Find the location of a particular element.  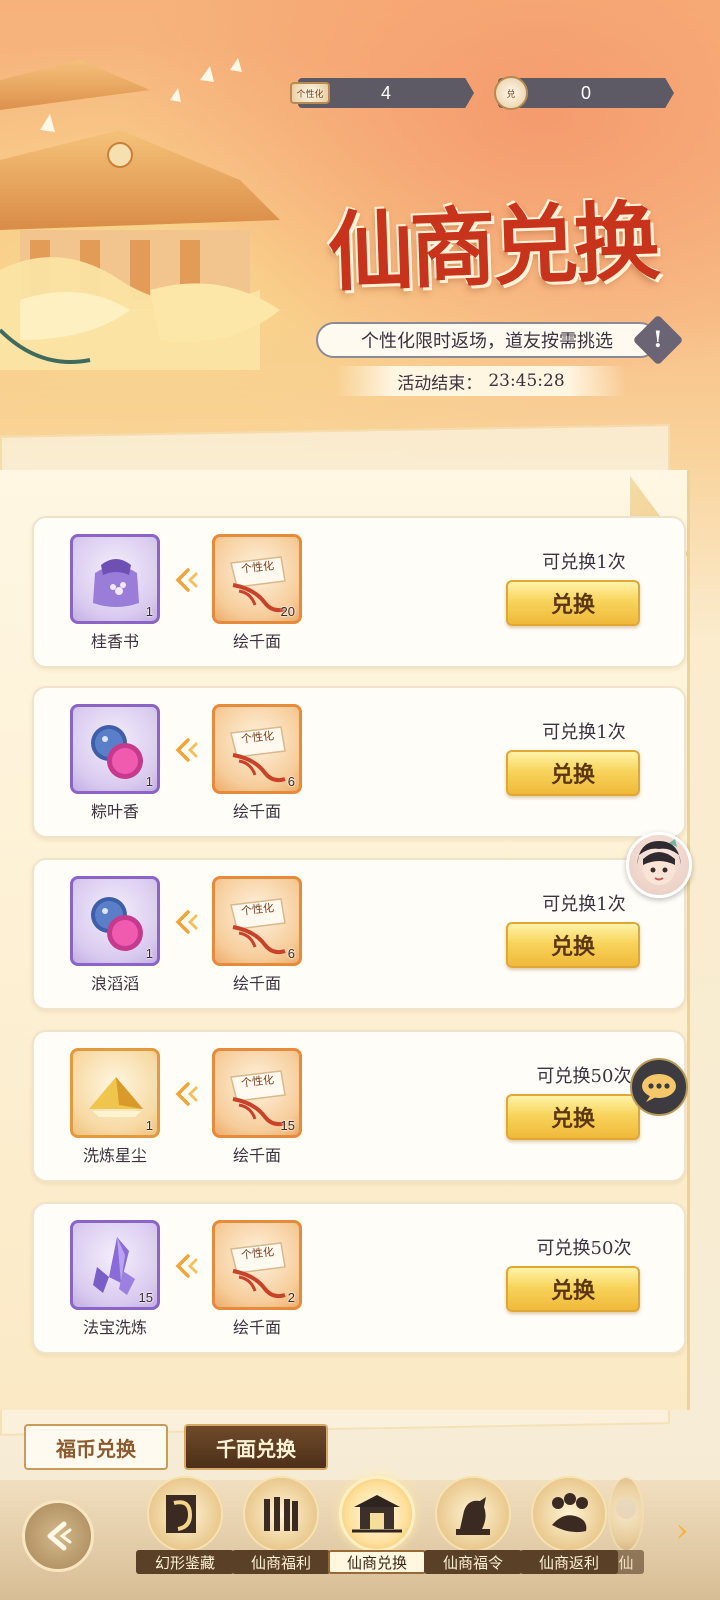

subtitle-text: 个性化限时返场，道友按需挑选 is located at coordinates (487, 341).